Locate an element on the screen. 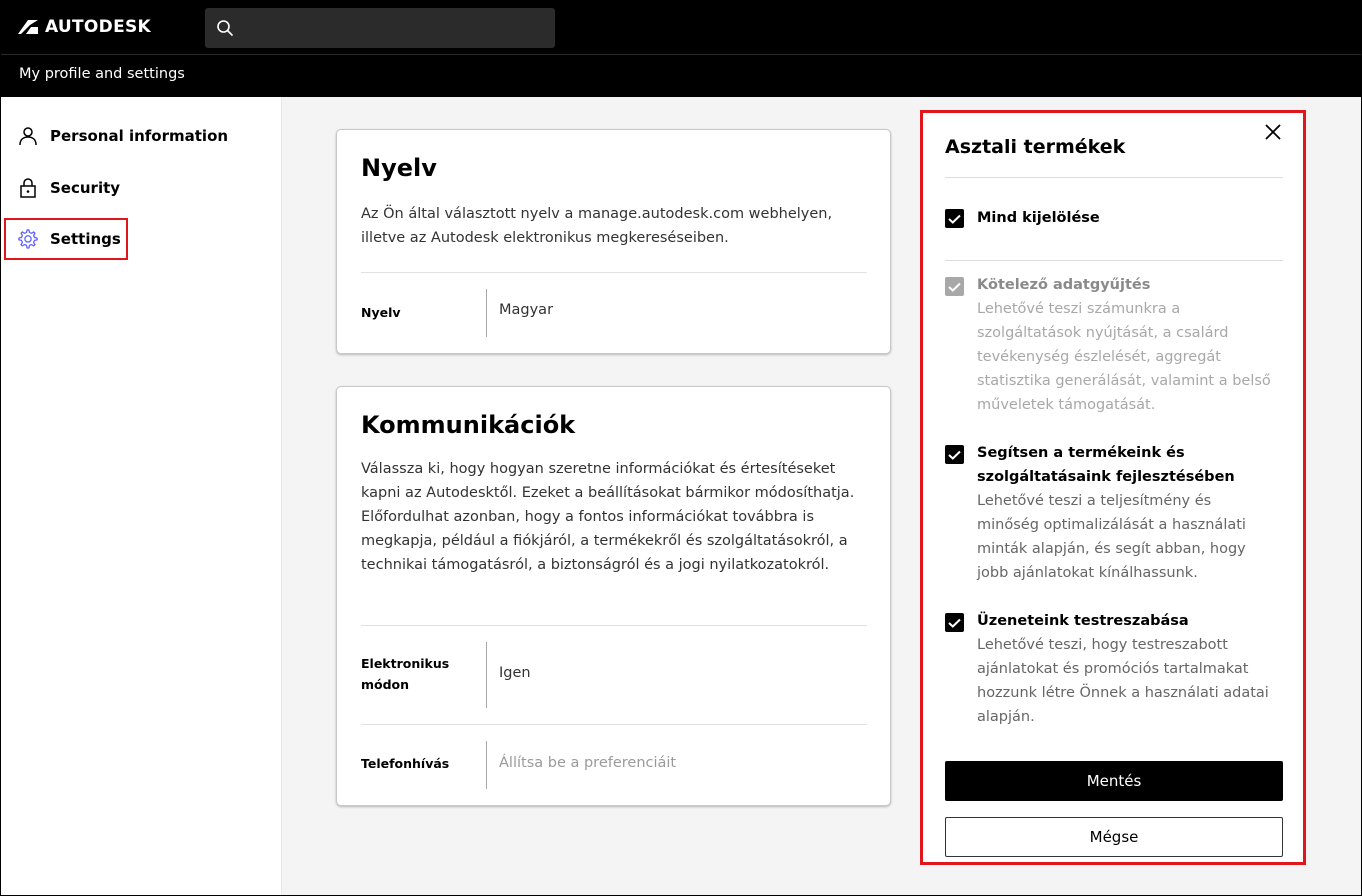 This screenshot has height=896, width=1362. option-label: Üzeneteink testreszabása is located at coordinates (1127, 621).